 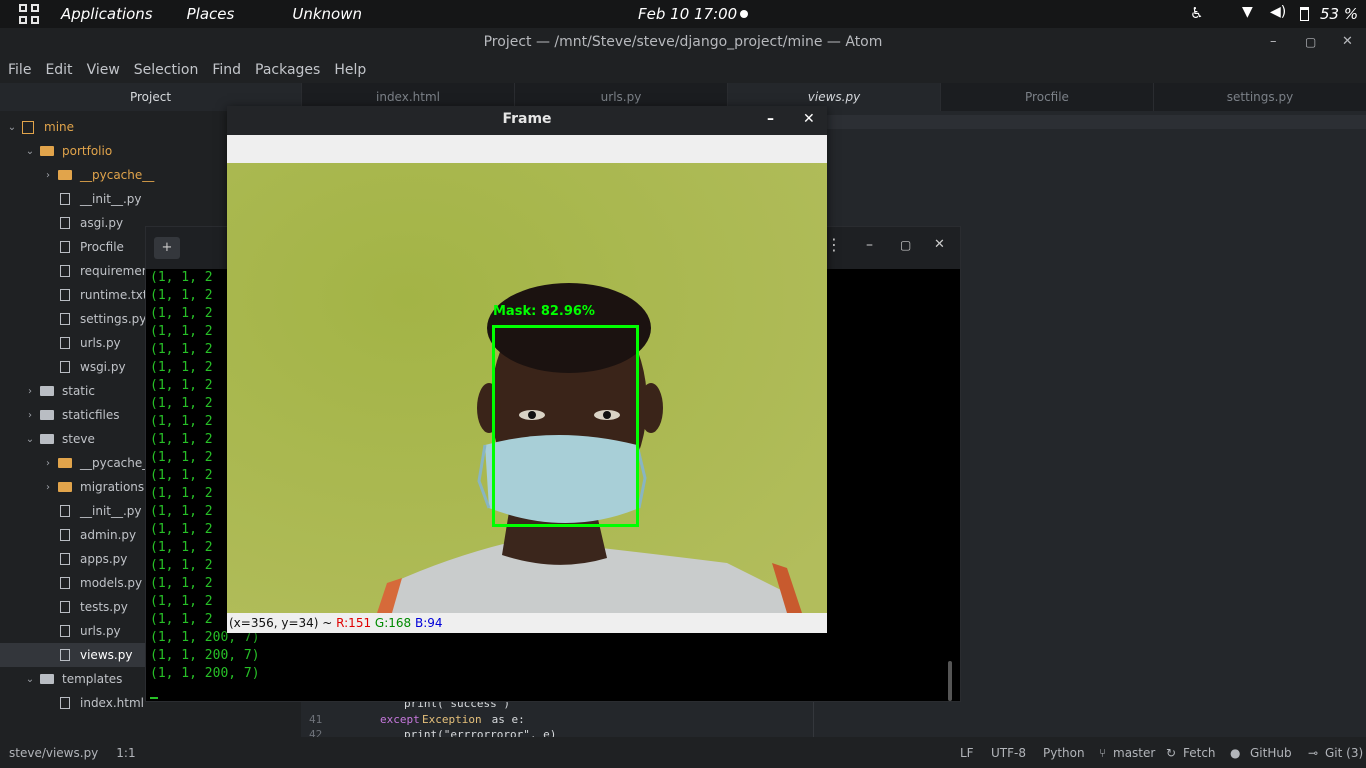 I want to click on tab-procfile: Procfile, so click(x=1046, y=97).